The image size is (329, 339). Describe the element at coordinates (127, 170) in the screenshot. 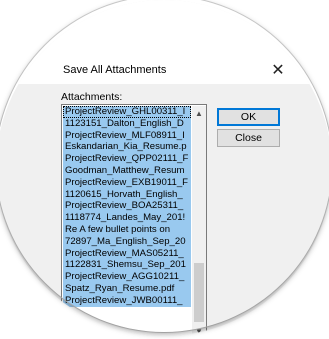

I see `attachment-list-item: Goodman_Matthew_Resum` at that location.